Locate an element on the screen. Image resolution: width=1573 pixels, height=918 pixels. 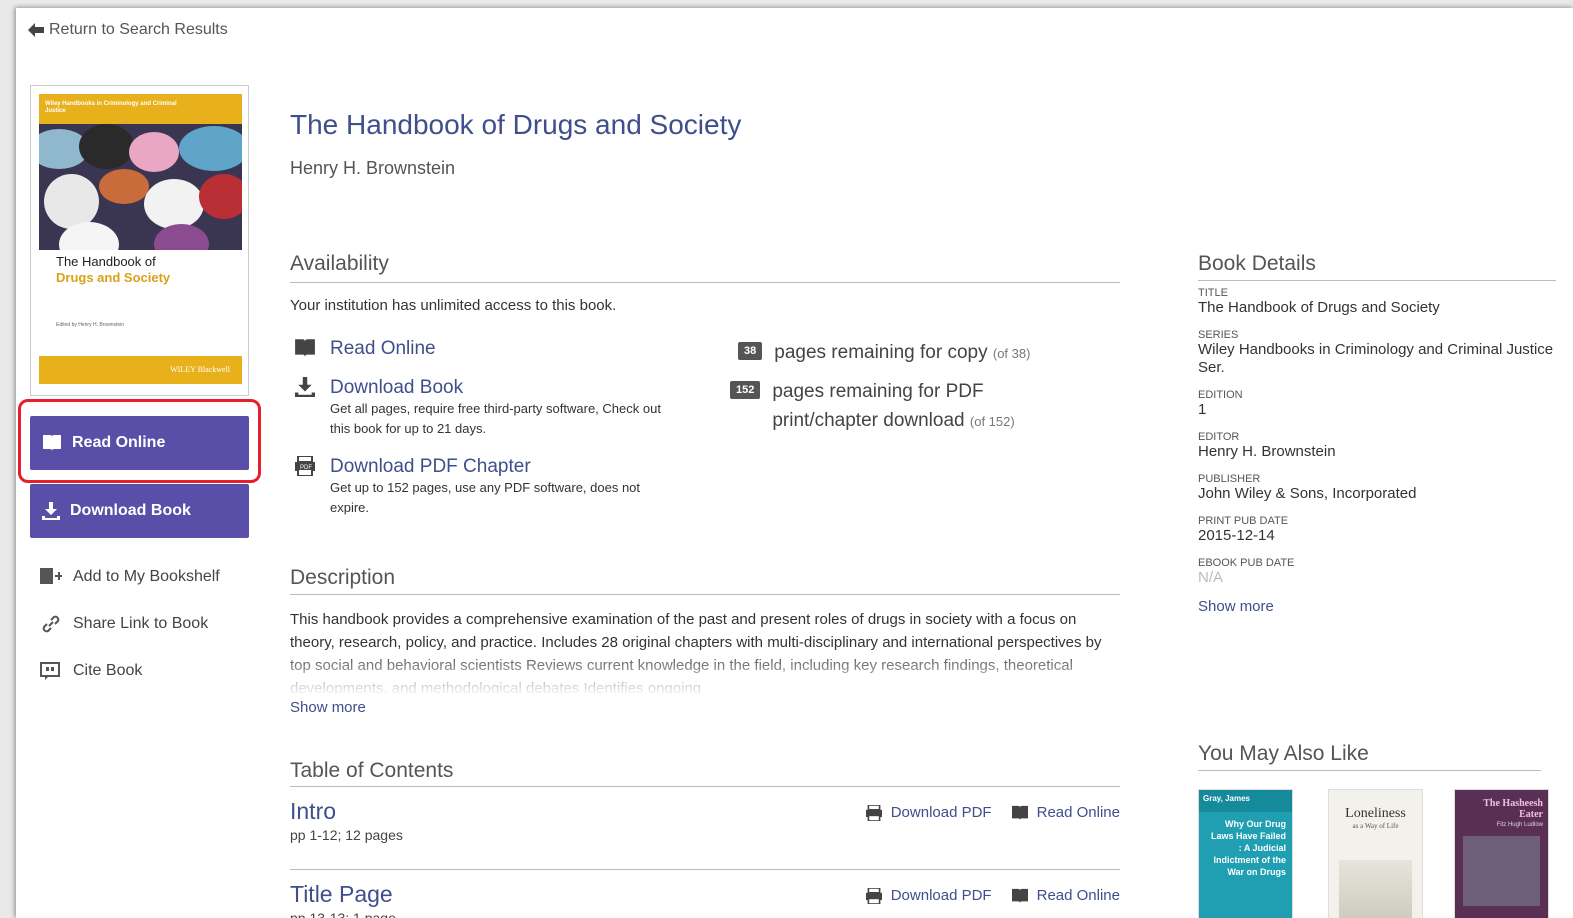
detail-value: Henry H. Brownstein is located at coordinates (1267, 451).